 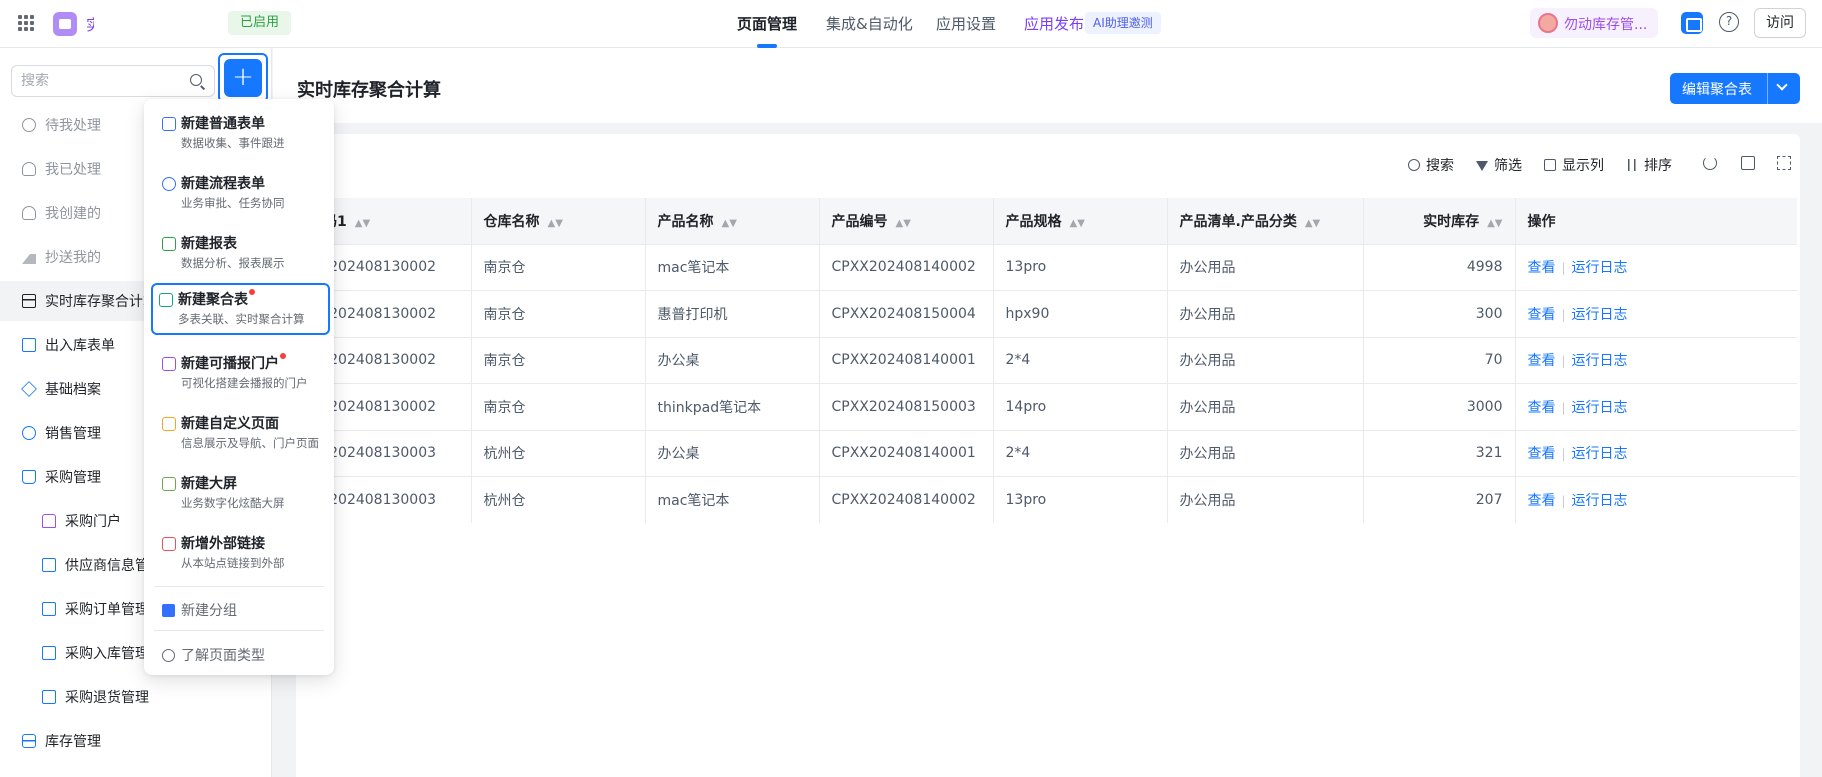 What do you see at coordinates (1748, 163) in the screenshot?
I see `export-icon` at bounding box center [1748, 163].